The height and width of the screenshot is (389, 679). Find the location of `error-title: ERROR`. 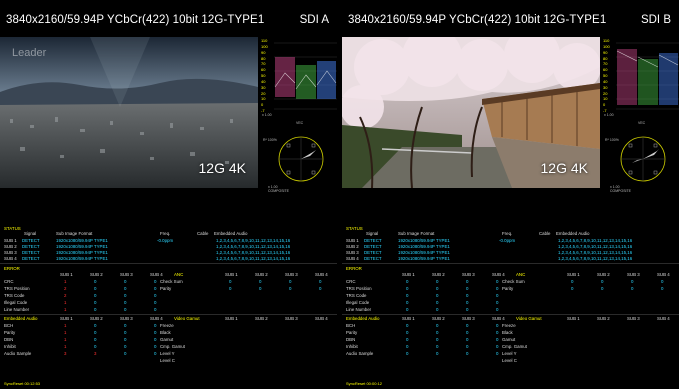

error-title: ERROR is located at coordinates (12, 268).